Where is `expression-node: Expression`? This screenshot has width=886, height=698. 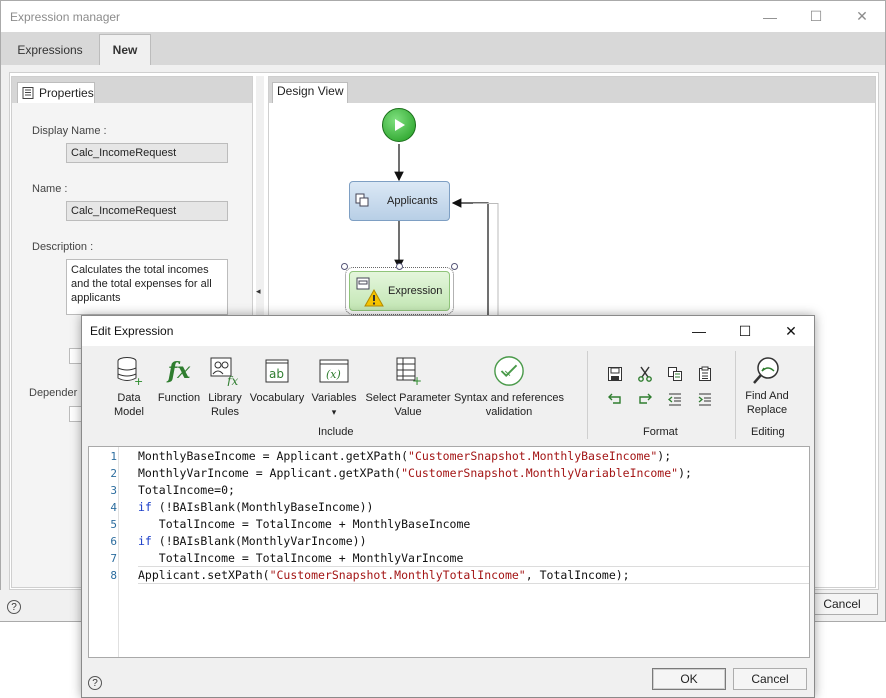 expression-node: Expression is located at coordinates (399, 291).